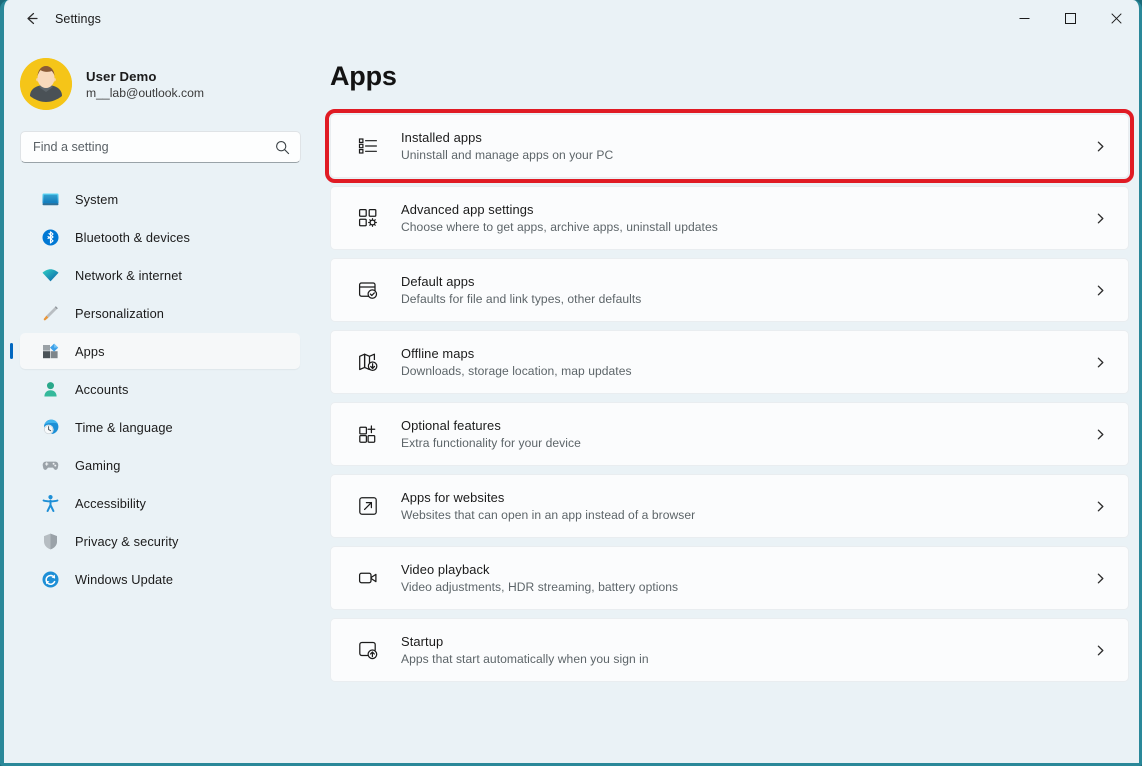  Describe the element at coordinates (368, 290) in the screenshot. I see `default-apps-icon` at that location.